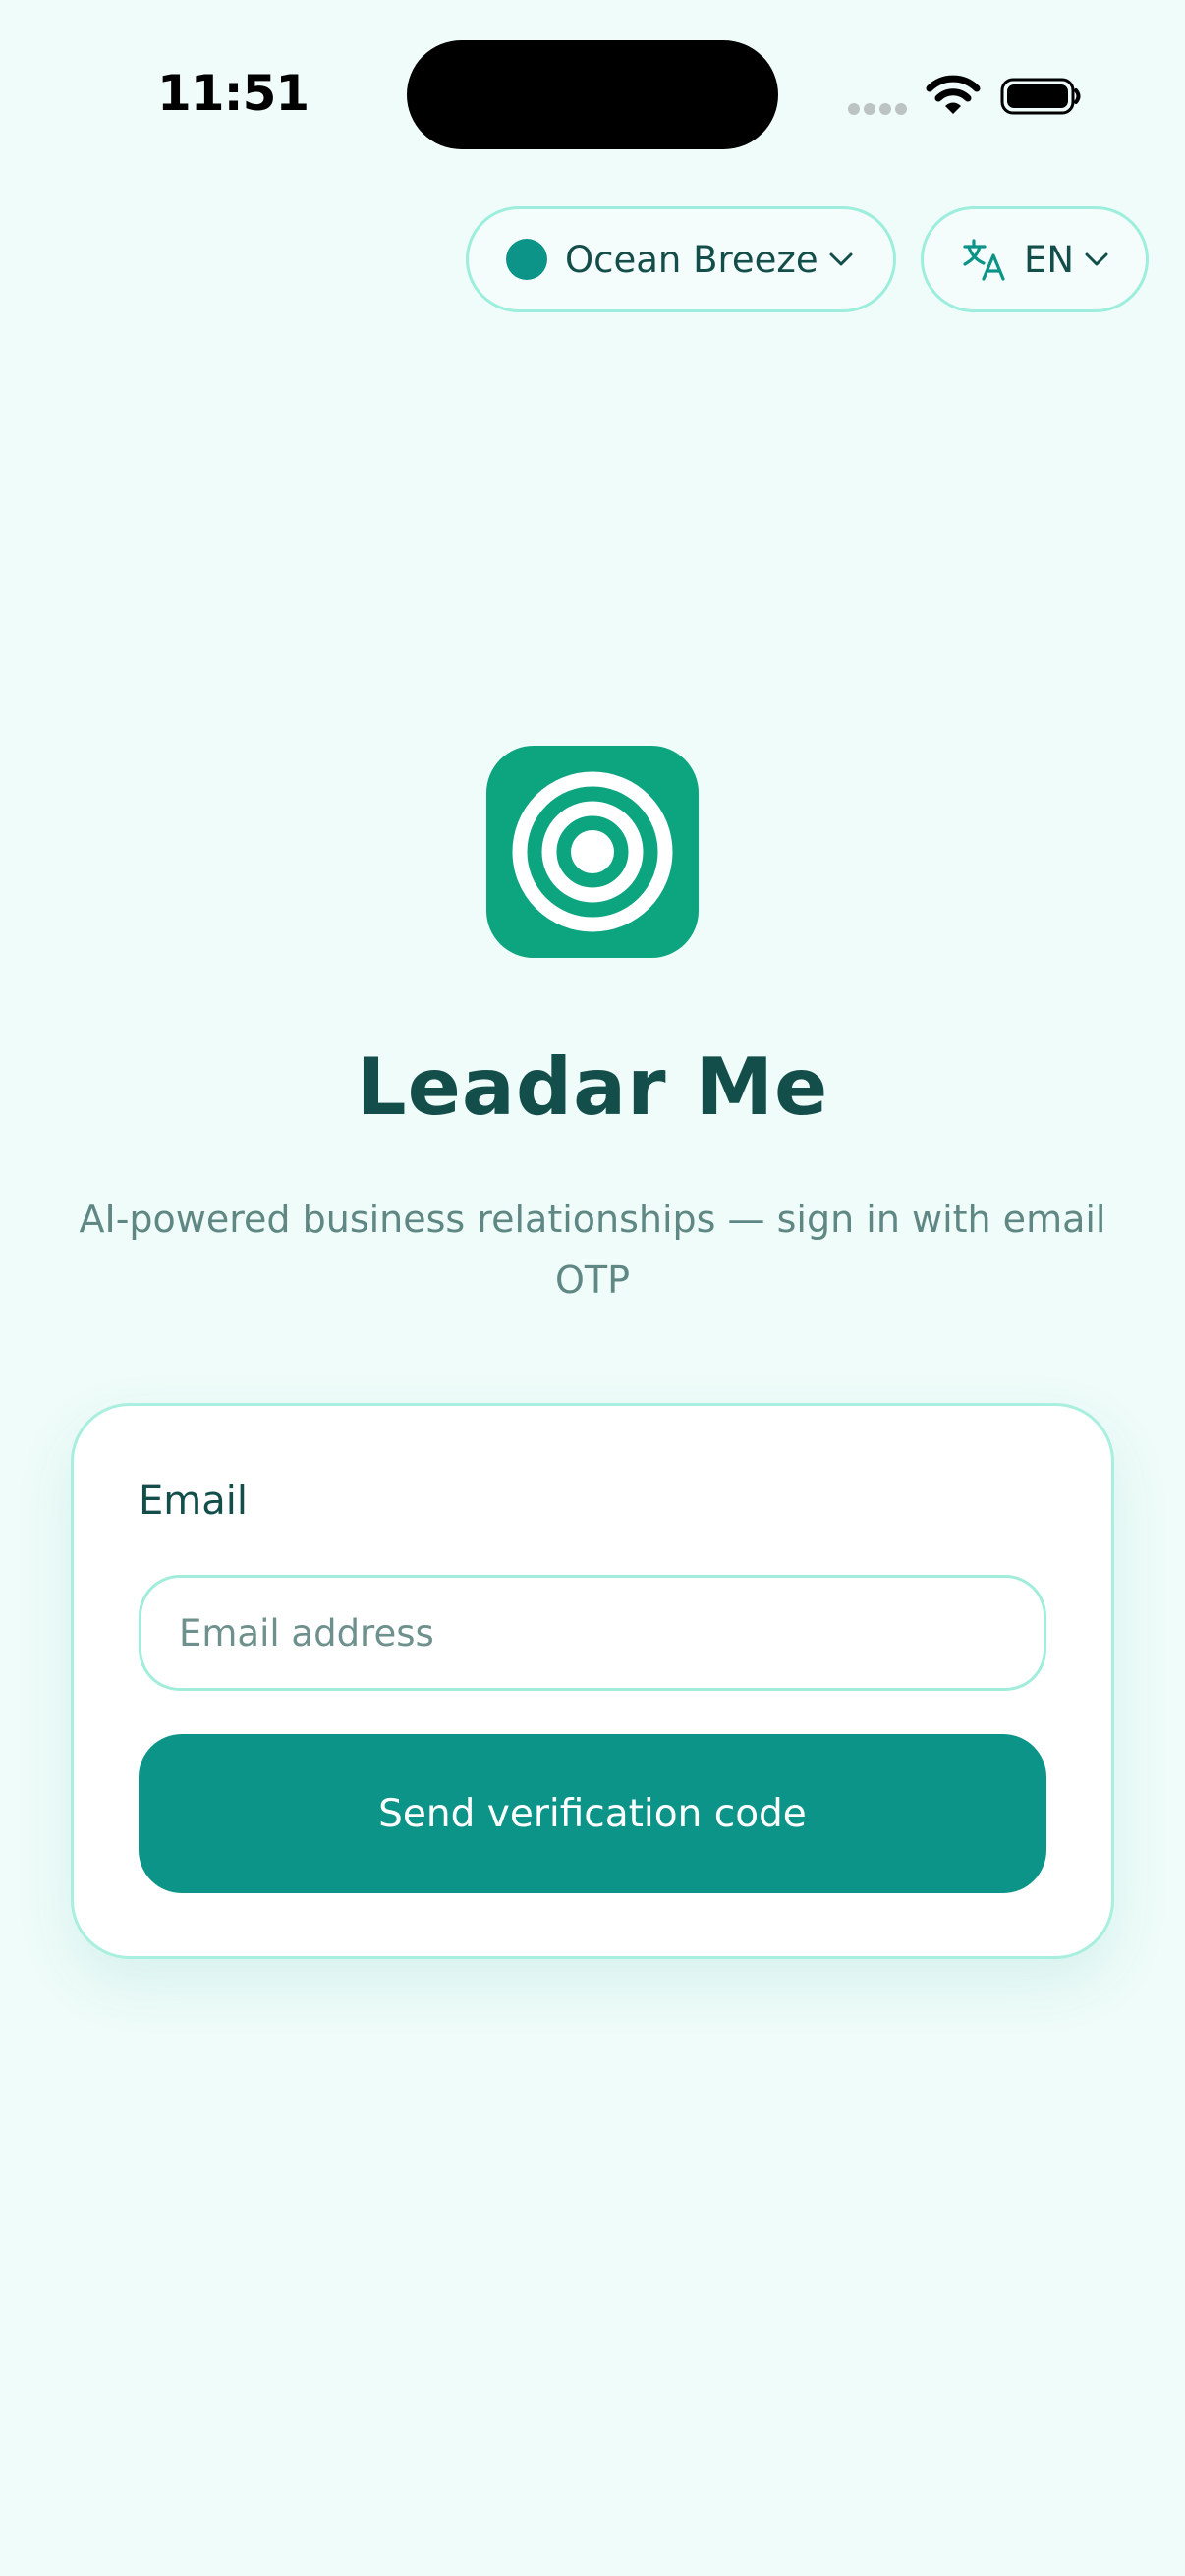  Describe the element at coordinates (1041, 96) in the screenshot. I see `battery-icon` at that location.